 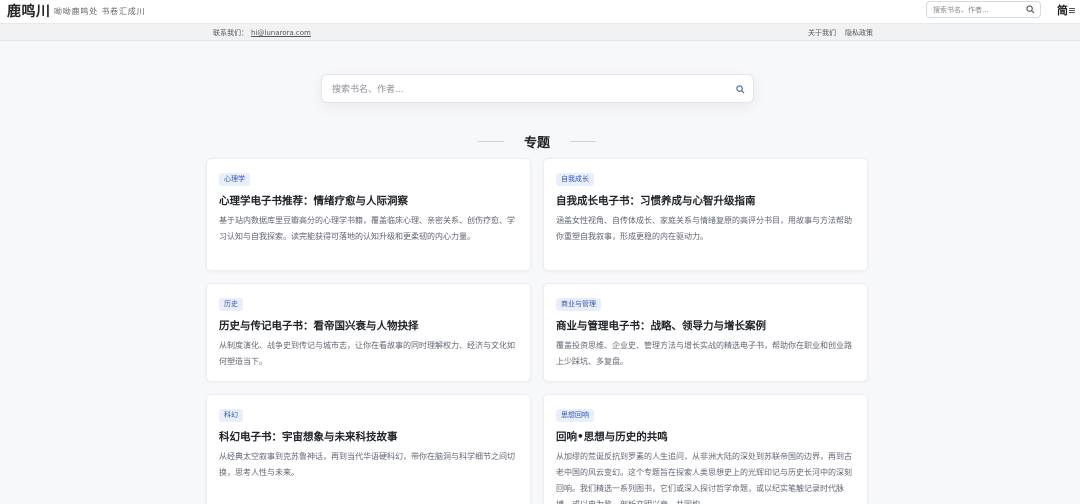 What do you see at coordinates (540, 32) in the screenshot?
I see `sub-navbar: 联系我们： hi@lunarora.com 关于我们 隐私政策` at bounding box center [540, 32].